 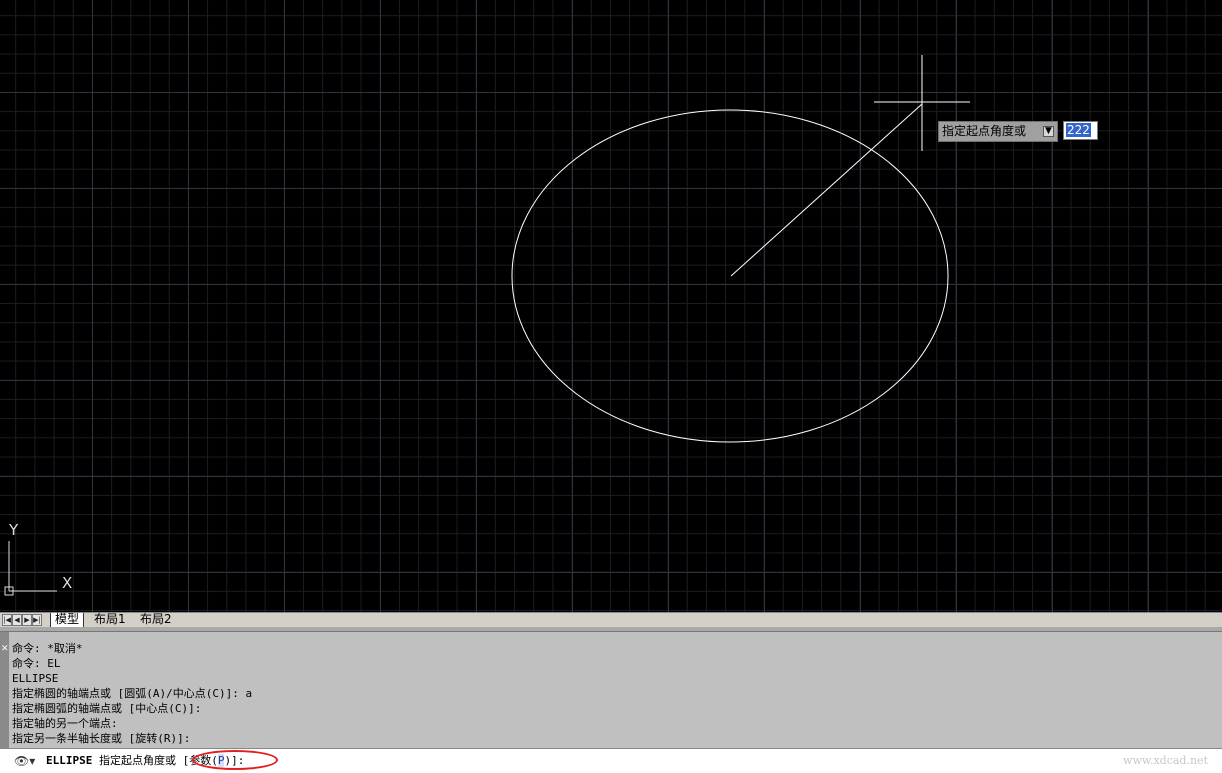 What do you see at coordinates (107, 708) in the screenshot?
I see `history-line: 指定椭圆弧的轴端点或 [中心点(C)]:` at bounding box center [107, 708].